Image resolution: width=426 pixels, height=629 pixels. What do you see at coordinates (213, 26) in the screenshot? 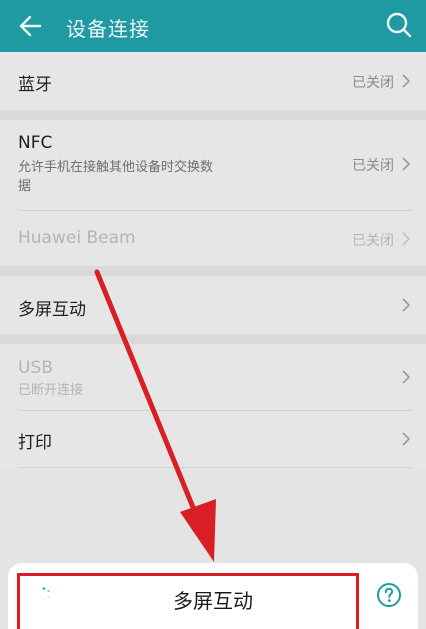
I see `app-bar: 设备连接` at bounding box center [213, 26].